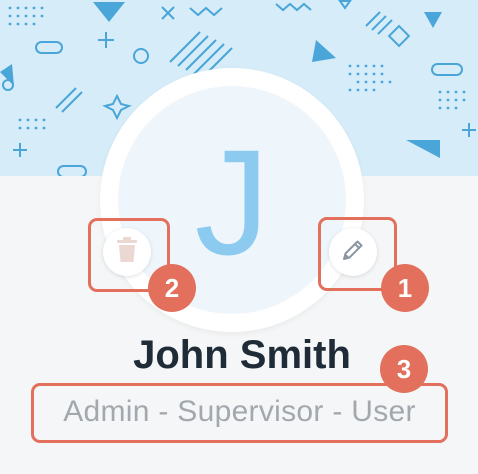  Describe the element at coordinates (239, 411) in the screenshot. I see `user-roles: Admin - Supervisor - User` at that location.